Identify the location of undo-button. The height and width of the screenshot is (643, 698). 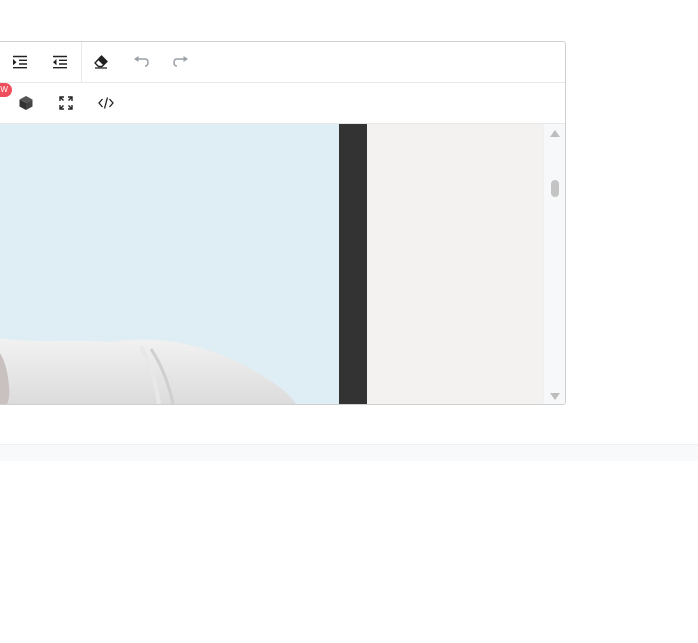
(141, 62).